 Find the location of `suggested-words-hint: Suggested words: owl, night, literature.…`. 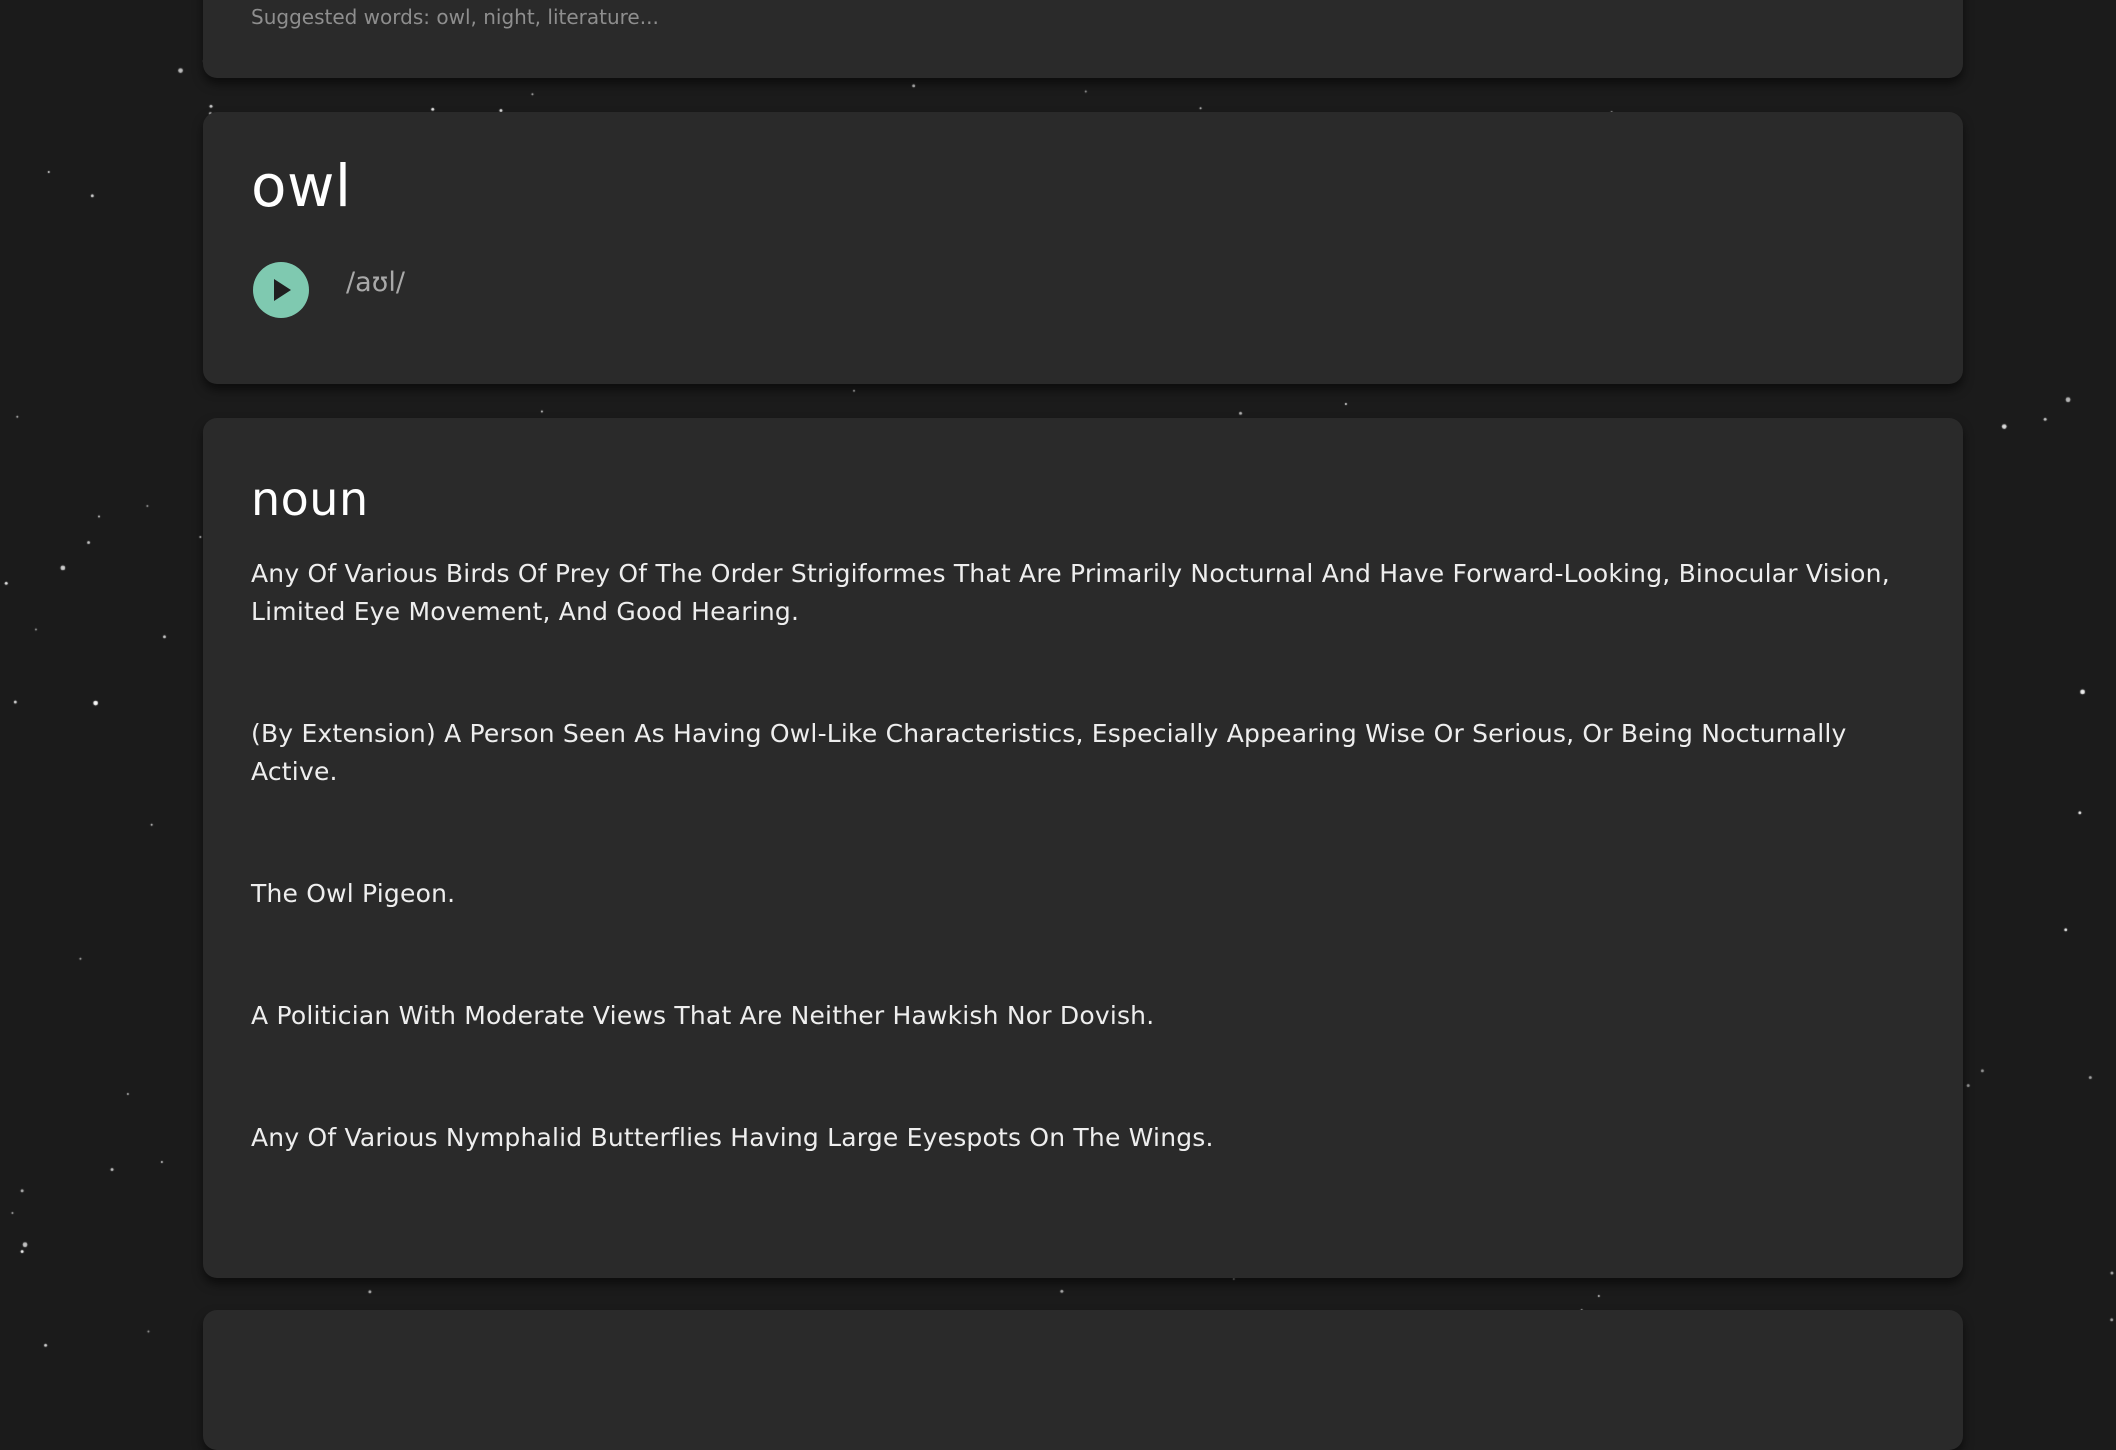

suggested-words-hint: Suggested words: owl, night, literature.… is located at coordinates (455, 17).